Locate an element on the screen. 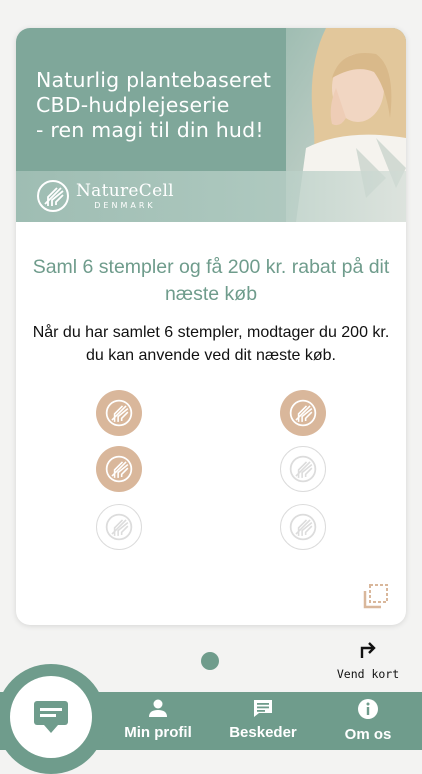 The height and width of the screenshot is (774, 422). page-indicator is located at coordinates (210, 661).